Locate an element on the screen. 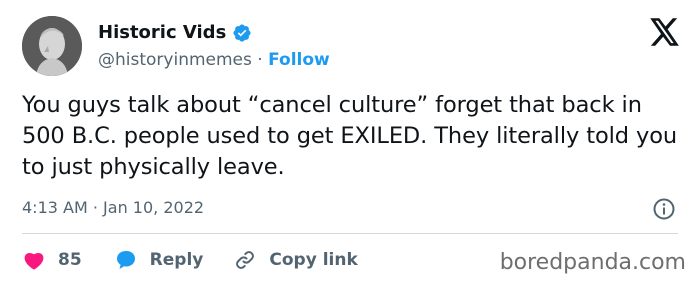  tweet-timestamp: 4:13 AM · Jan 10, 2022 is located at coordinates (113, 207).